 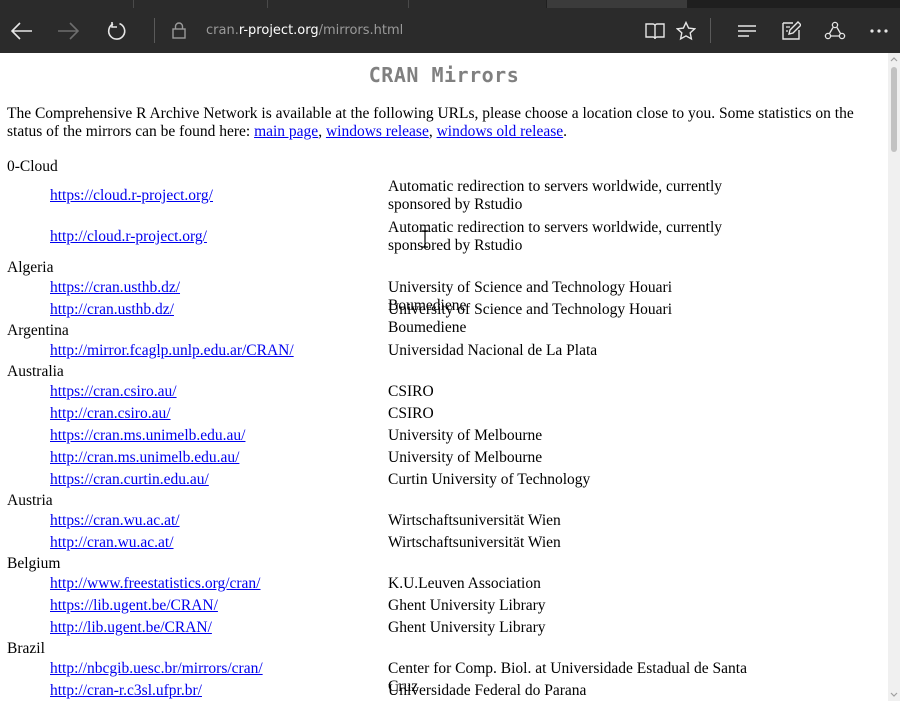 I want to click on mirror-link: https://cran.ms.unimelb.edu.au/, so click(x=147, y=436).